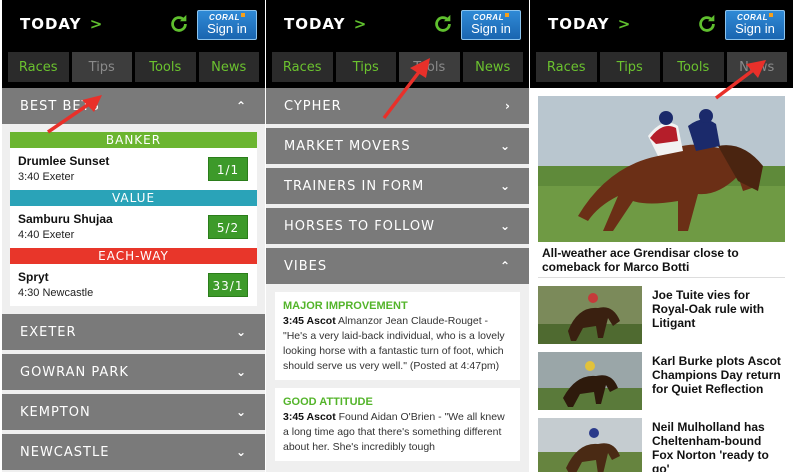 This screenshot has height=472, width=795. What do you see at coordinates (228, 227) in the screenshot?
I see `odds-button: 5/2` at bounding box center [228, 227].